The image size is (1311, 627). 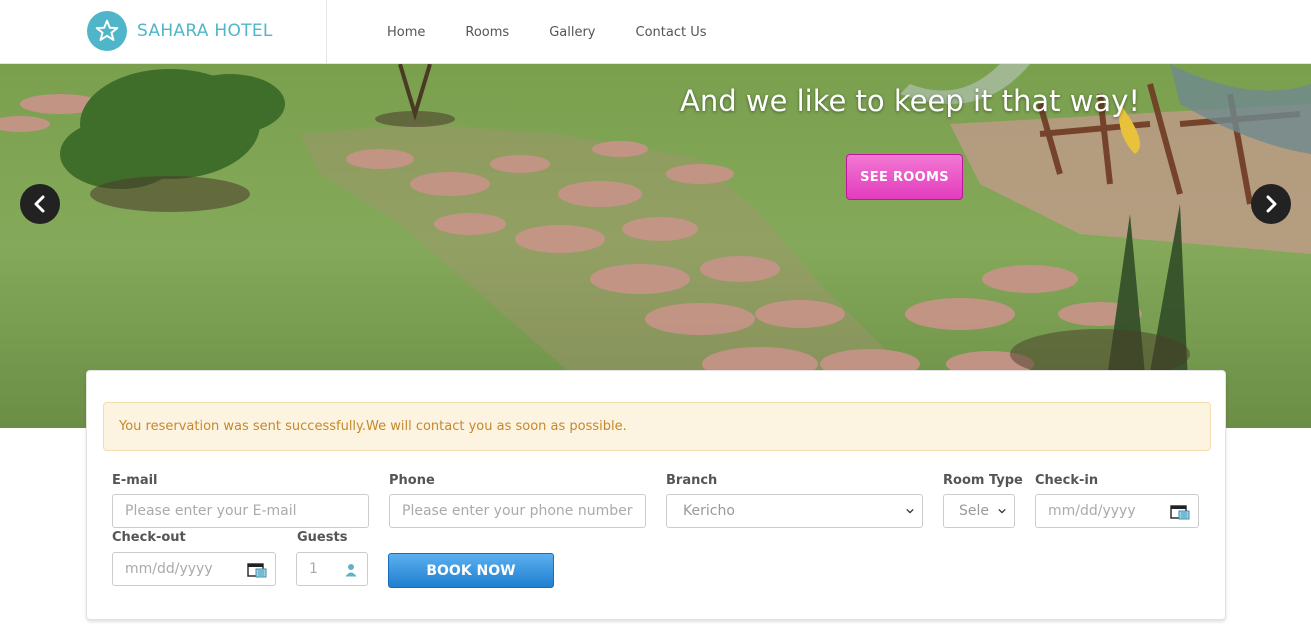 I want to click on chevron-left-icon, so click(x=39, y=204).